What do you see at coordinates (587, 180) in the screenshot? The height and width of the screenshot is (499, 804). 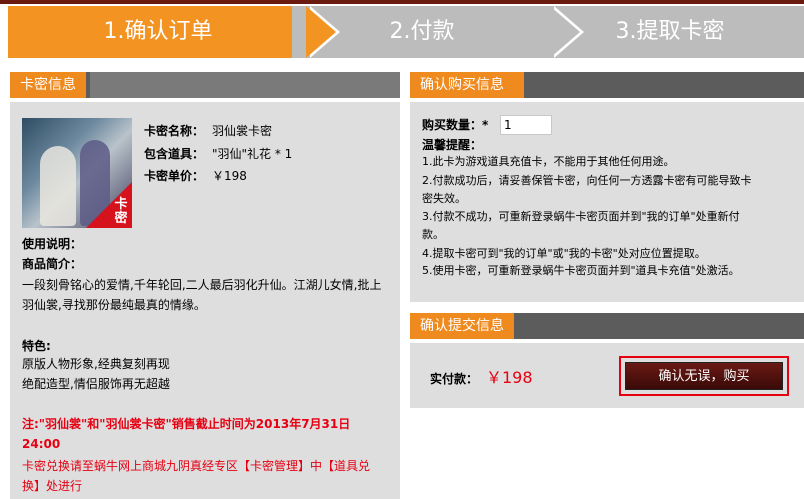 I see `tip-line: 2.付款成功后，请妥善保管卡密，向任何一方透露卡密有可能导致卡` at bounding box center [587, 180].